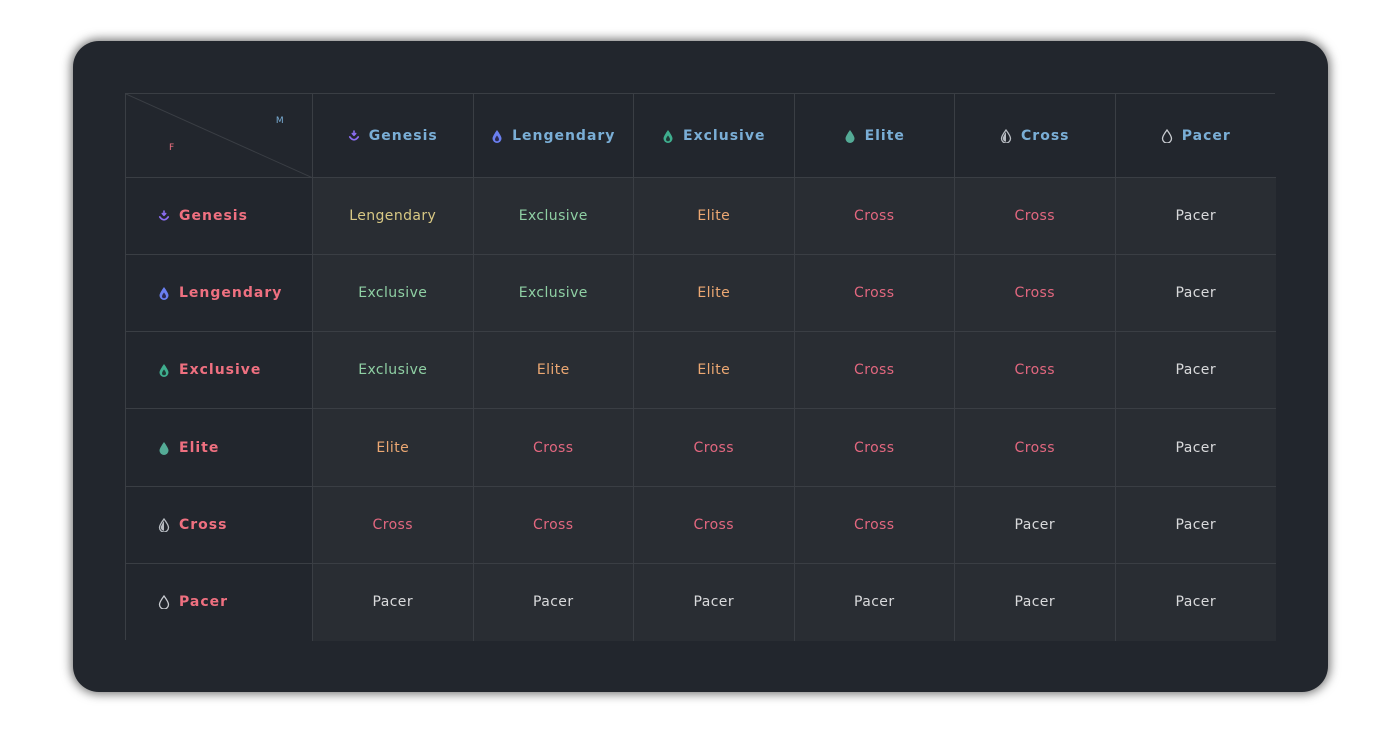 The height and width of the screenshot is (734, 1400). What do you see at coordinates (1206, 135) in the screenshot?
I see `column-header-label: Pacer` at bounding box center [1206, 135].